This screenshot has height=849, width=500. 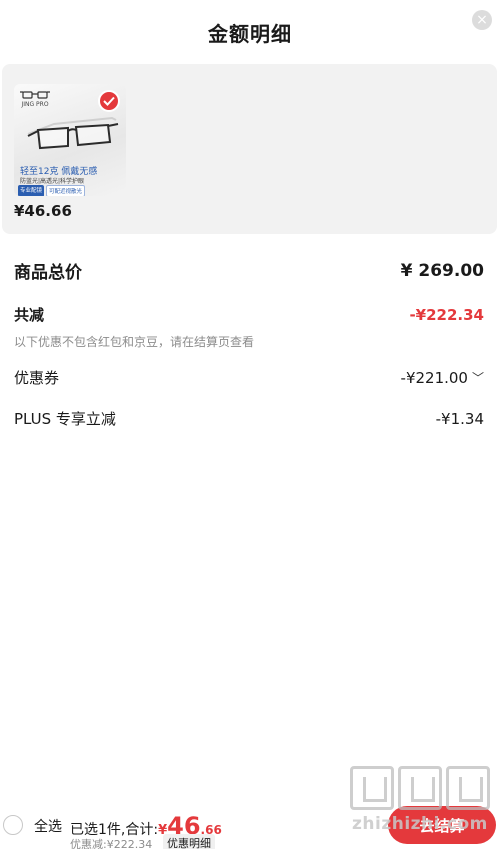 I want to click on coupon-value: -¥221.00, so click(x=434, y=377).